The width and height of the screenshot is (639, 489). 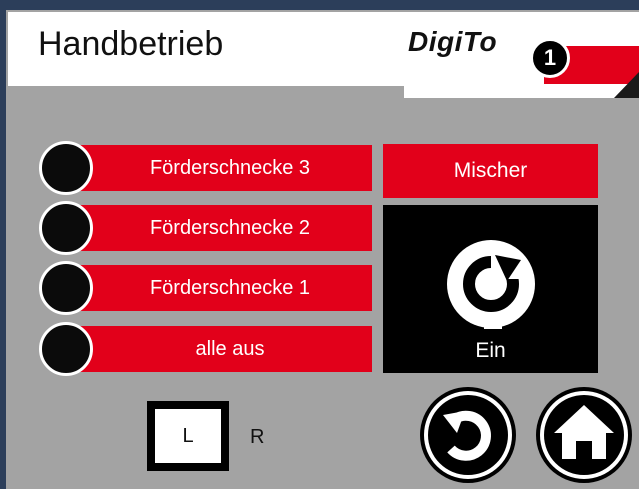 I want to click on auger-3-button: Förderschnecke 3, so click(x=220, y=168).